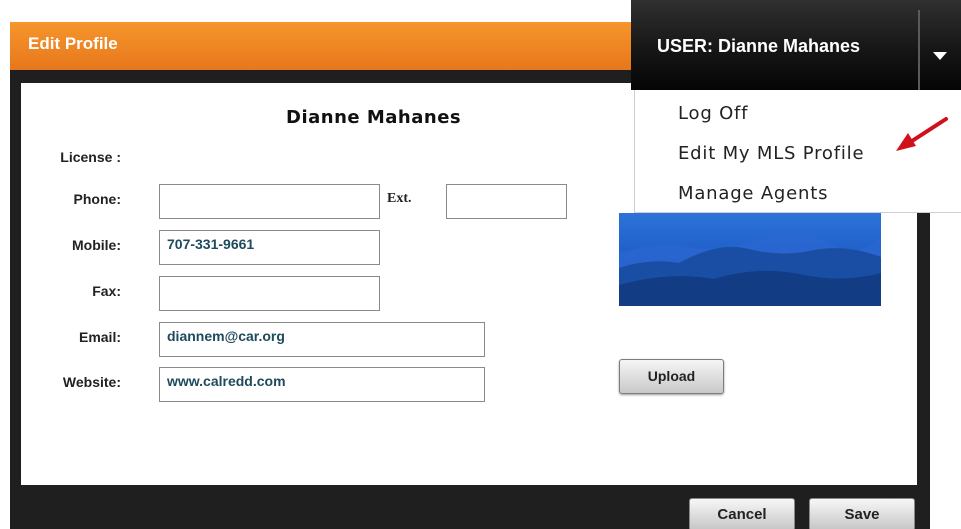 The width and height of the screenshot is (961, 529). Describe the element at coordinates (106, 291) in the screenshot. I see `fax-label: Fax:` at that location.